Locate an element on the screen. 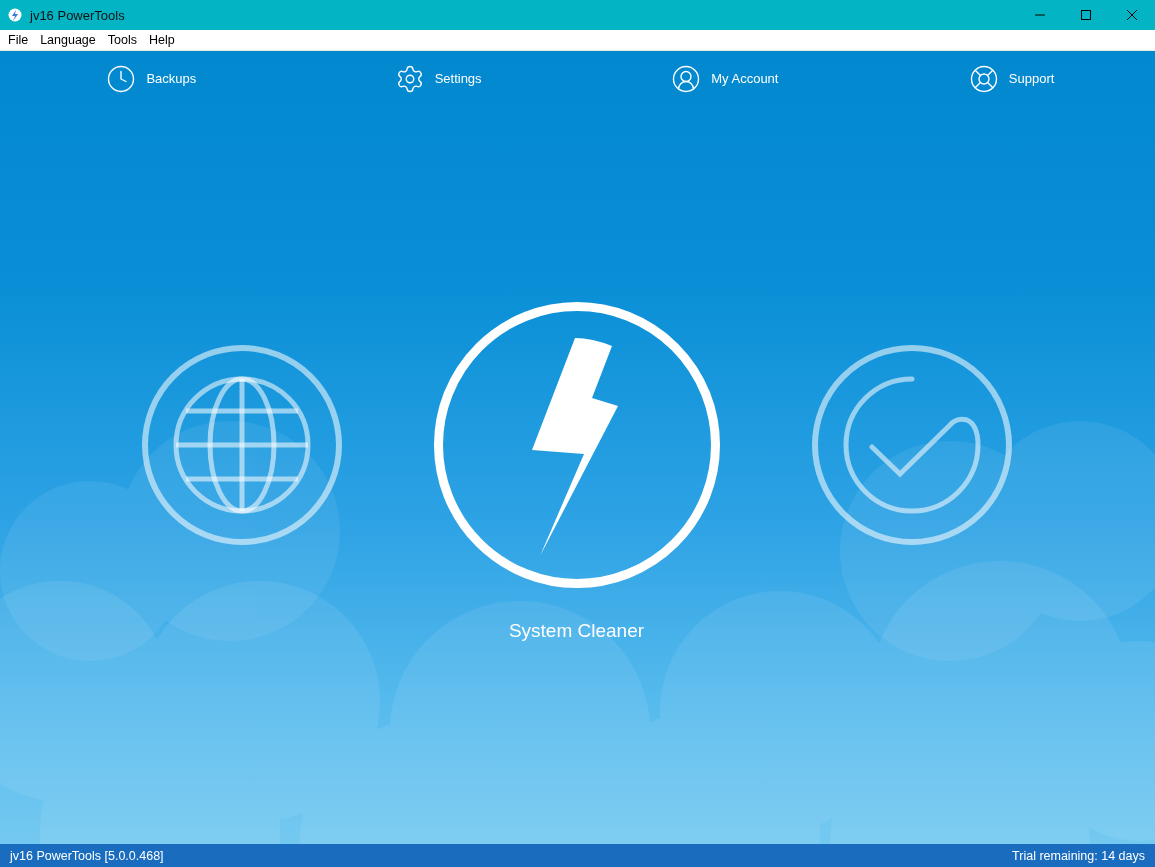 Image resolution: width=1155 pixels, height=867 pixels. window-title: jv16 PowerTools is located at coordinates (77, 15).